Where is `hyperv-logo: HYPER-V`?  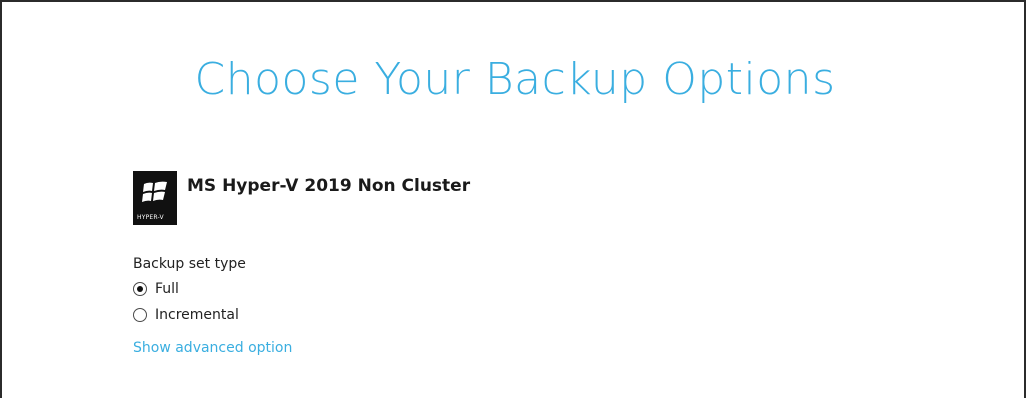
hyperv-logo: HYPER-V is located at coordinates (155, 198).